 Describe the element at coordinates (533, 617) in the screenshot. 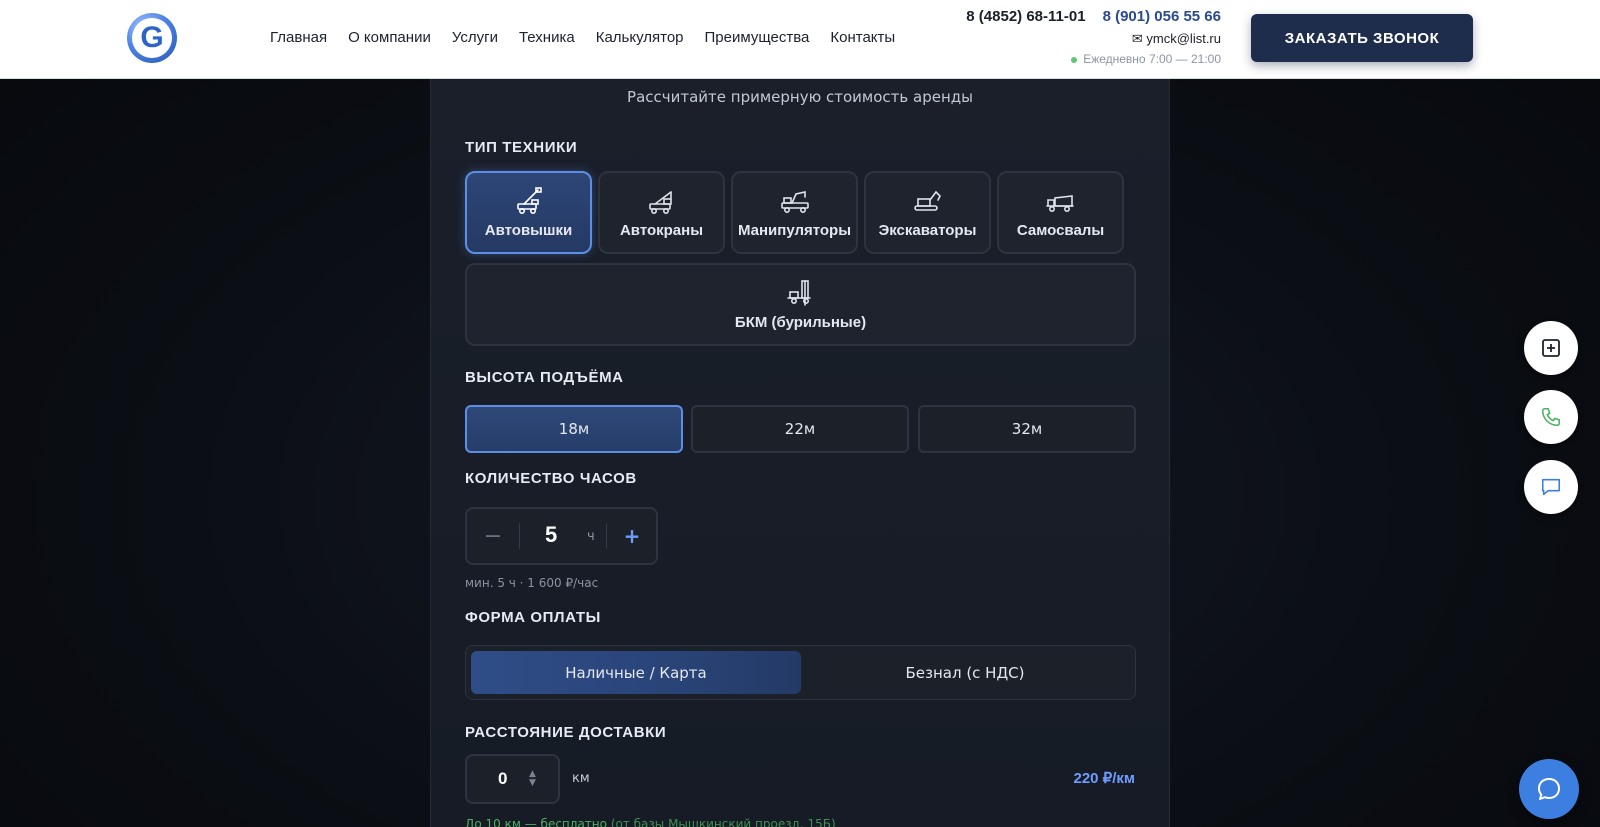

I see `payment-form-label: ФОРМА ОПЛАТЫ` at that location.